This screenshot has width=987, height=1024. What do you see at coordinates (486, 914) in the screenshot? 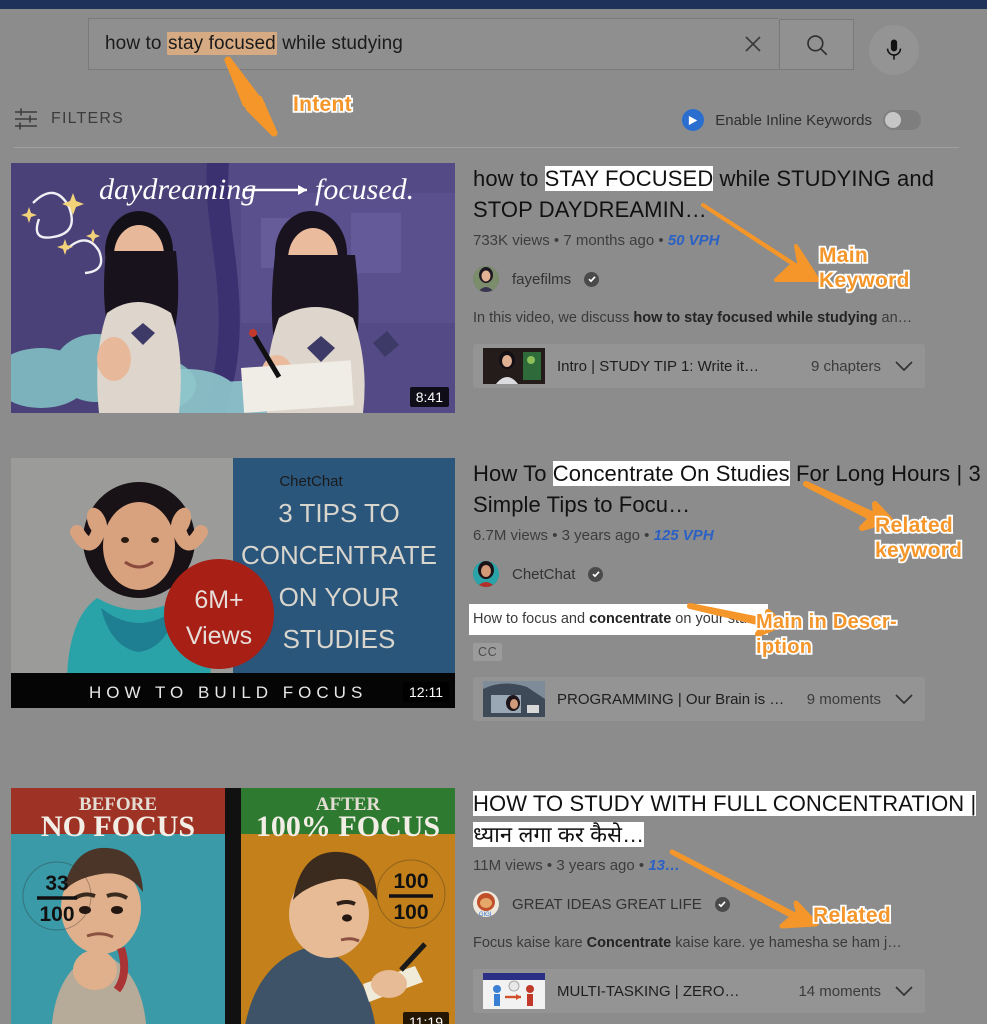
I see `svg-text: GIGL` at bounding box center [486, 914].